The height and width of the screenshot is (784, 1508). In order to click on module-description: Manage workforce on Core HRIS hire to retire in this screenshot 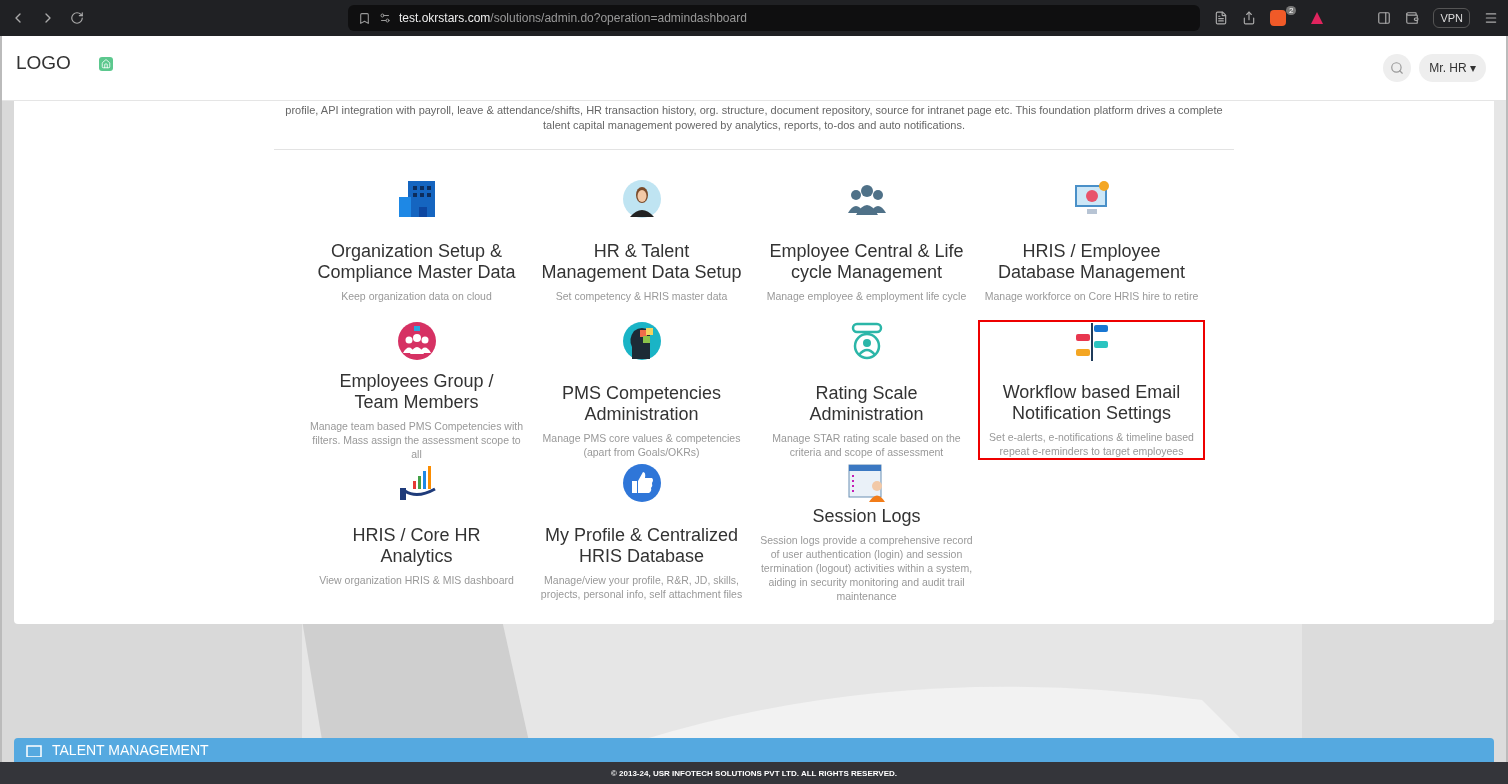, I will do `click(1091, 296)`.